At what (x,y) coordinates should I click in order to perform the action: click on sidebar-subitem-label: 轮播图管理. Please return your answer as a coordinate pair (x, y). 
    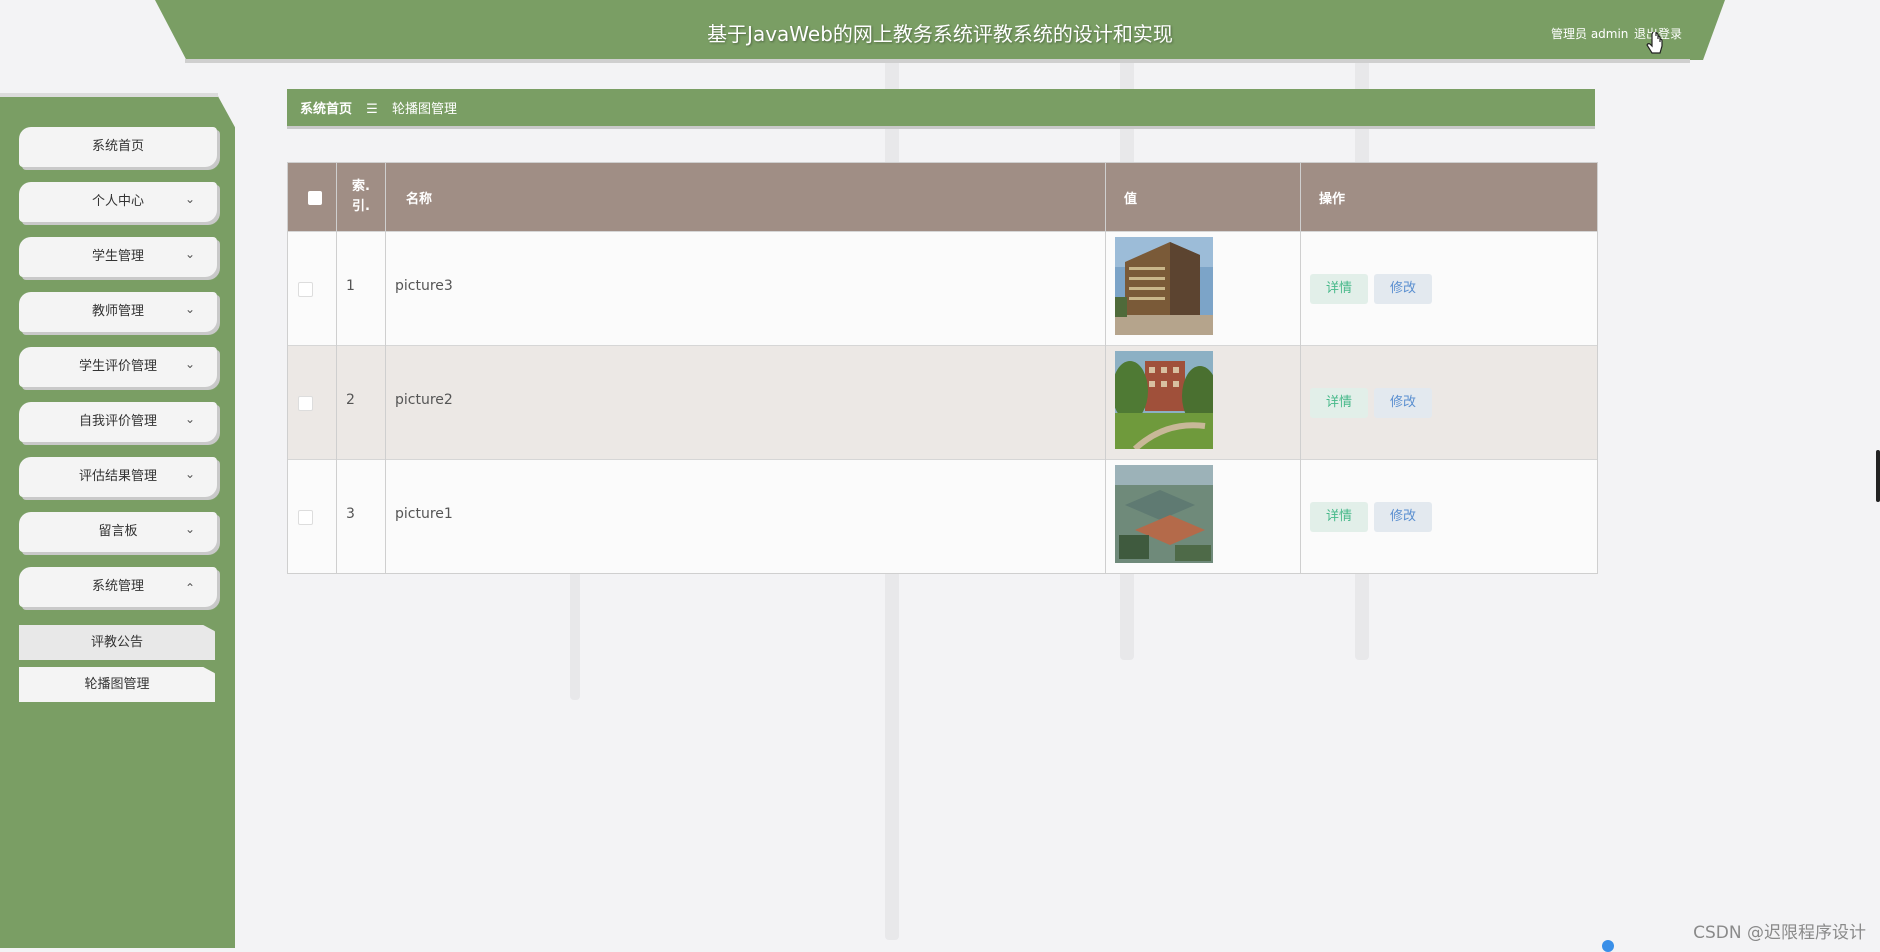
    Looking at the image, I should click on (117, 684).